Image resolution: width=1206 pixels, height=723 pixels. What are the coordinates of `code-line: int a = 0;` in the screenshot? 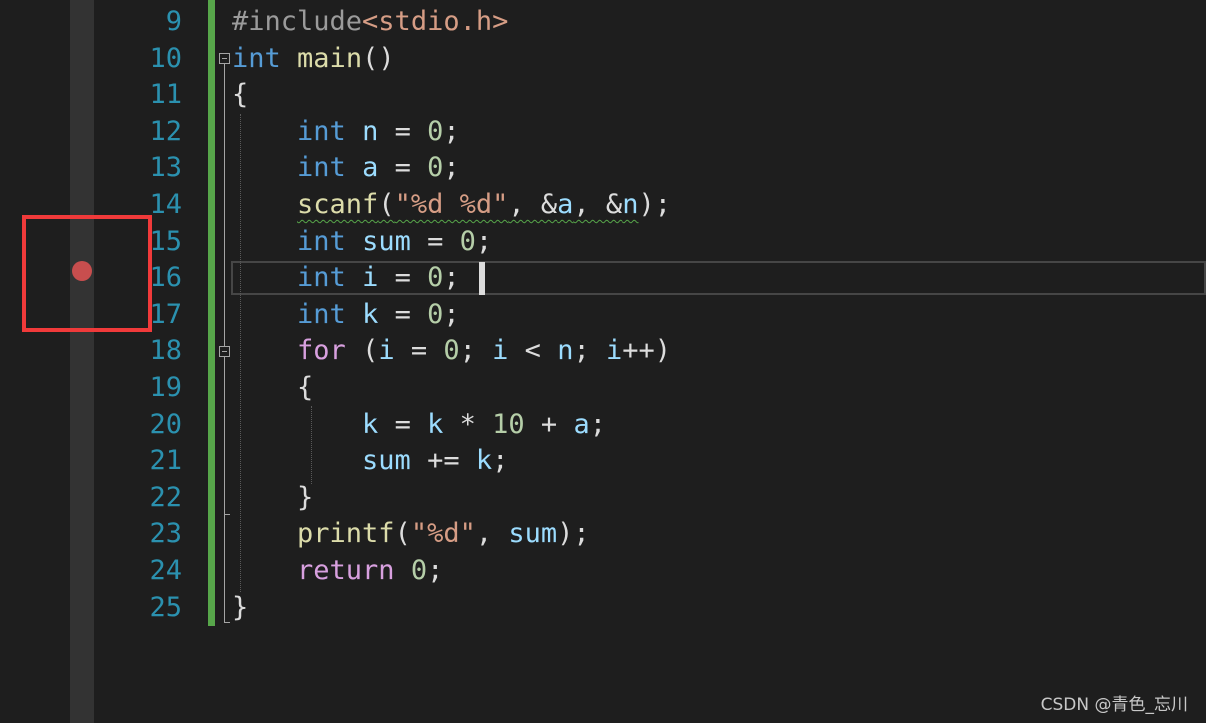 It's located at (346, 168).